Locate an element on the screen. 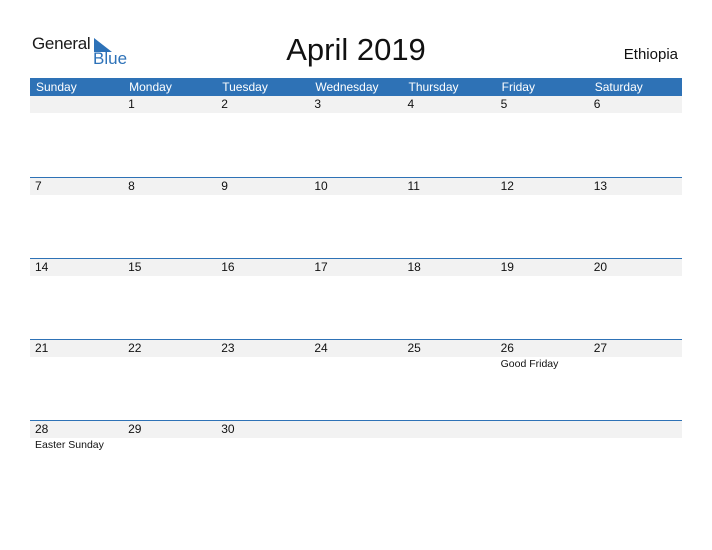 This screenshot has width=712, height=550. weekday-label: Friday is located at coordinates (518, 87).